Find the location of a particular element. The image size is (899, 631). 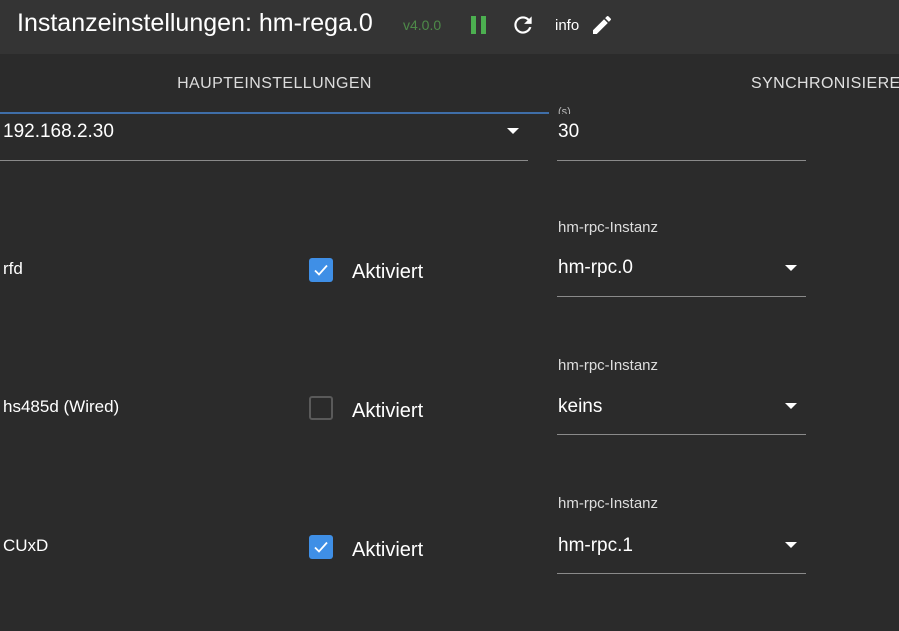

pause-icon is located at coordinates (479, 25).